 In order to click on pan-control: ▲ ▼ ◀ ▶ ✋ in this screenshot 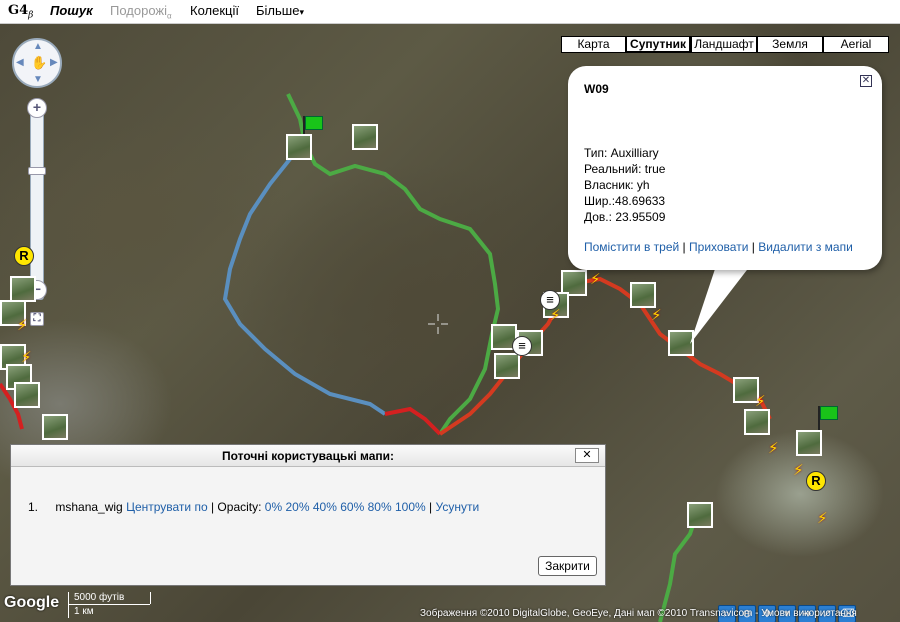, I will do `click(37, 63)`.